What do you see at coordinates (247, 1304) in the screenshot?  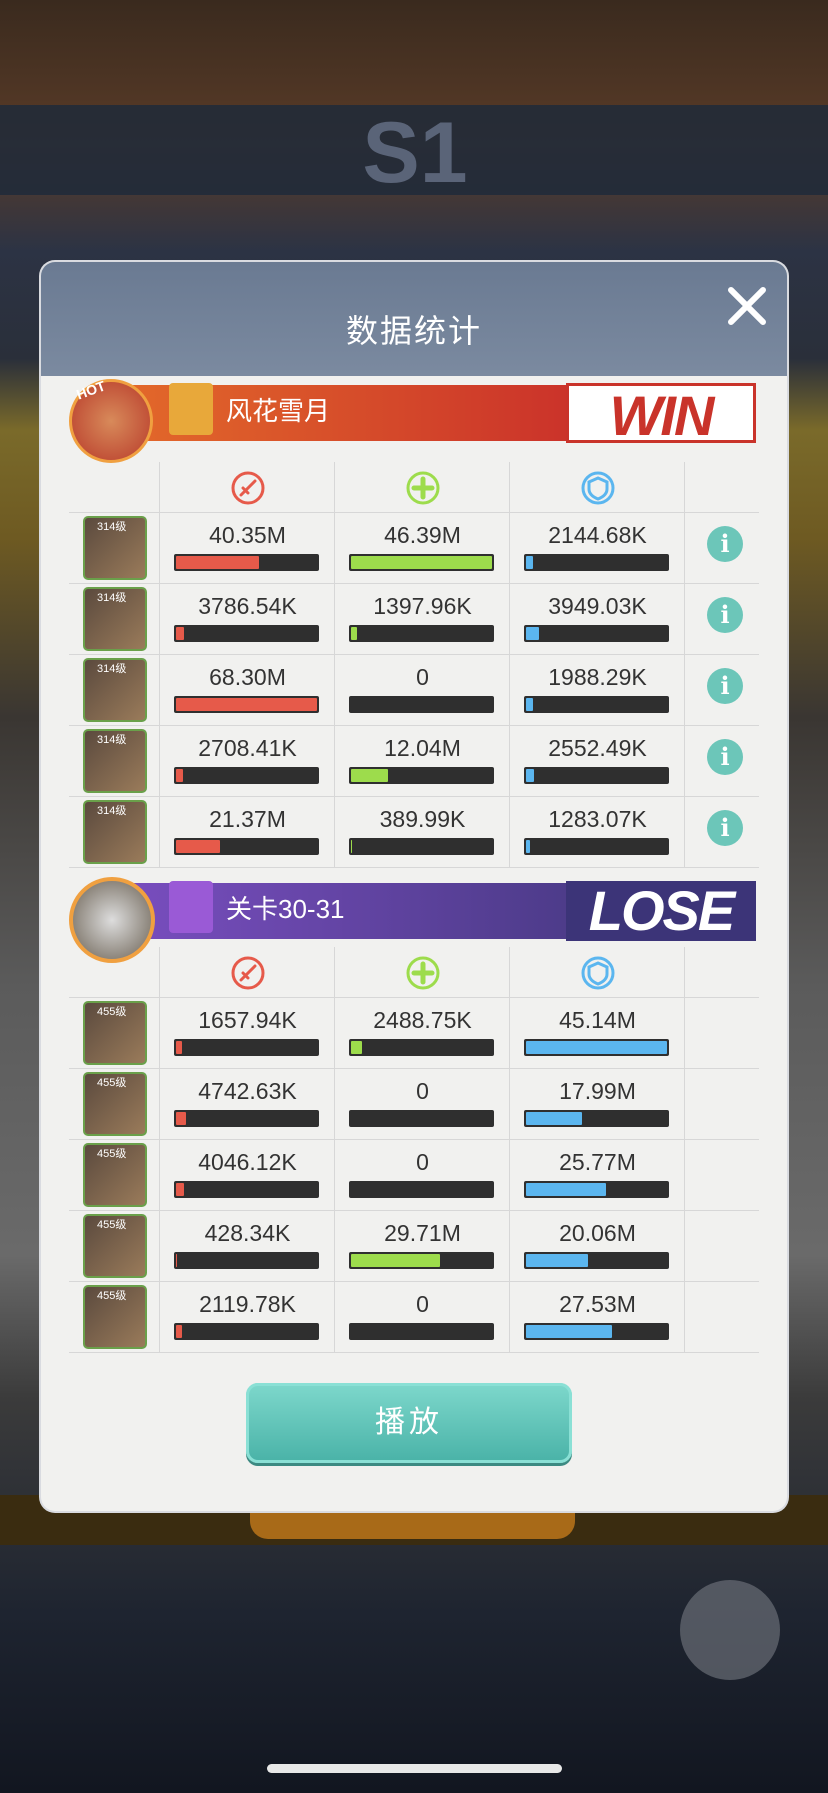 I see `damage-value: 2119.78K` at bounding box center [247, 1304].